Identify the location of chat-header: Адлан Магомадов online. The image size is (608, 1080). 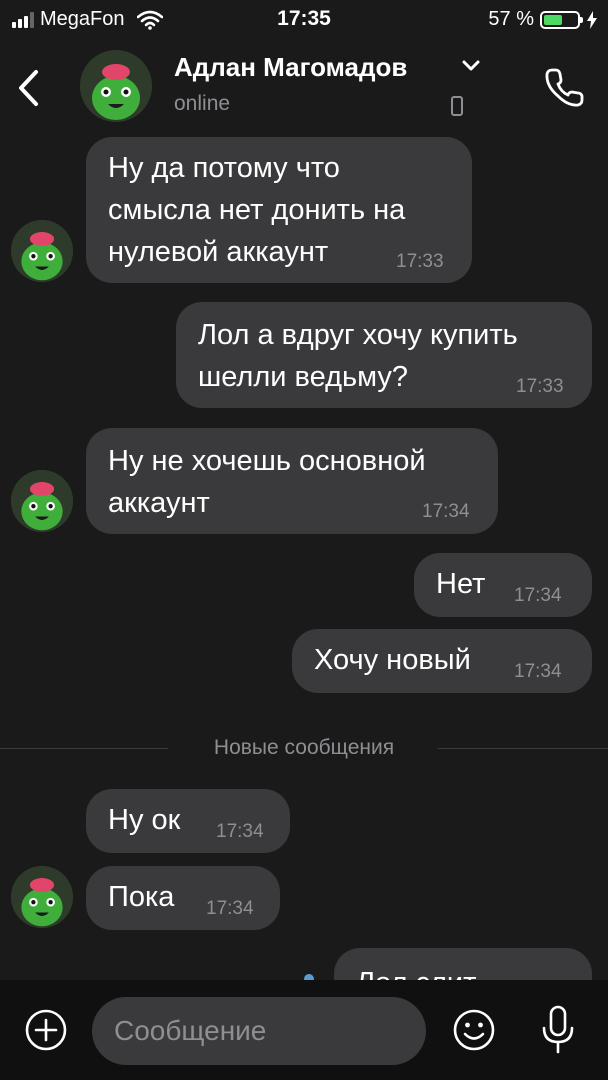
(304, 88).